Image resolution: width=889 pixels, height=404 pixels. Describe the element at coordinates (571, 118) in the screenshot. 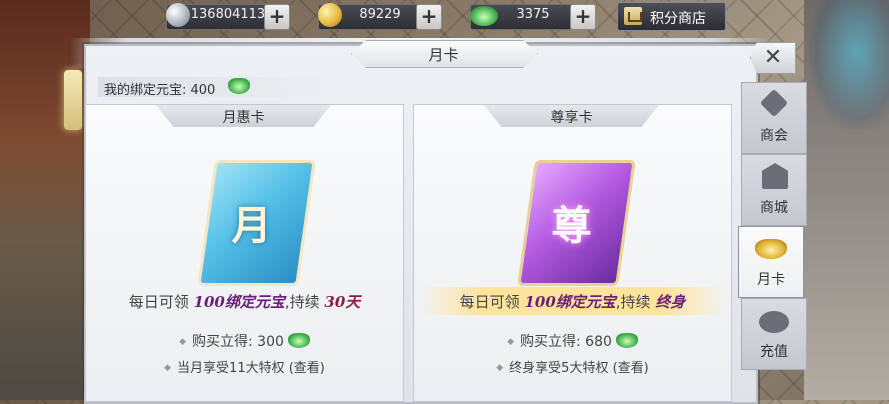

I see `card-header: 尊享卡` at that location.